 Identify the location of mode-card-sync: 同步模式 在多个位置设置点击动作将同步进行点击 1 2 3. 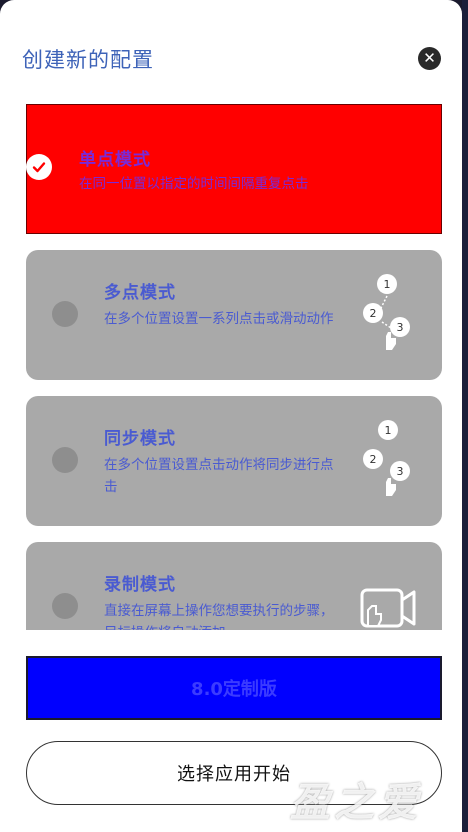
(234, 461).